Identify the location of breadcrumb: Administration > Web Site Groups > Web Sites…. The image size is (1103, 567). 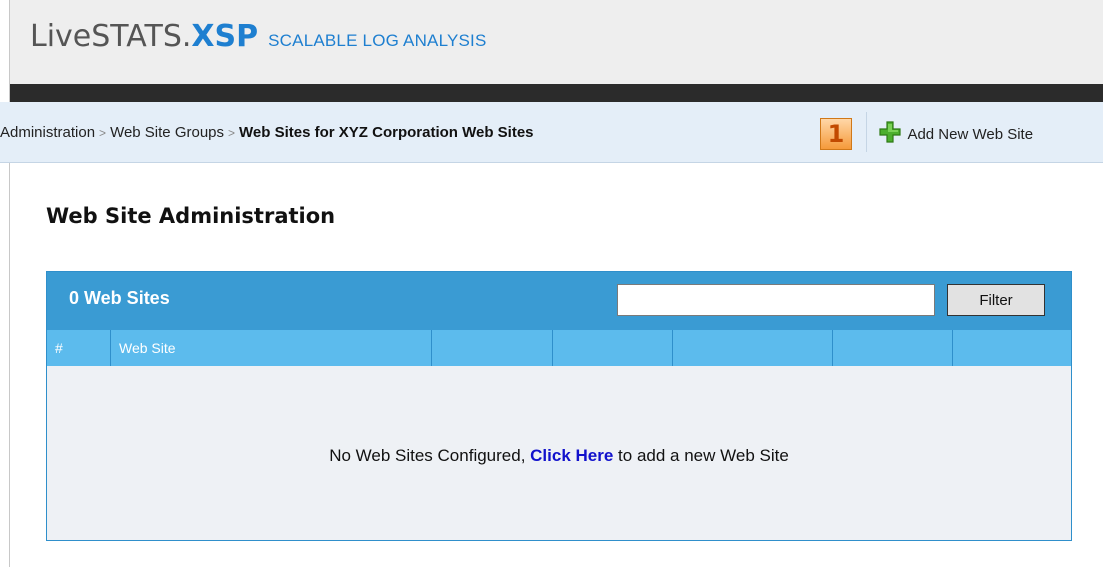
(267, 132).